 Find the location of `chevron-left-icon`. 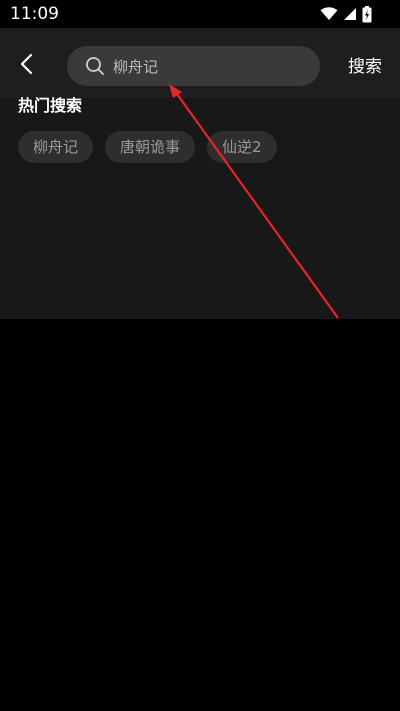

chevron-left-icon is located at coordinates (27, 64).